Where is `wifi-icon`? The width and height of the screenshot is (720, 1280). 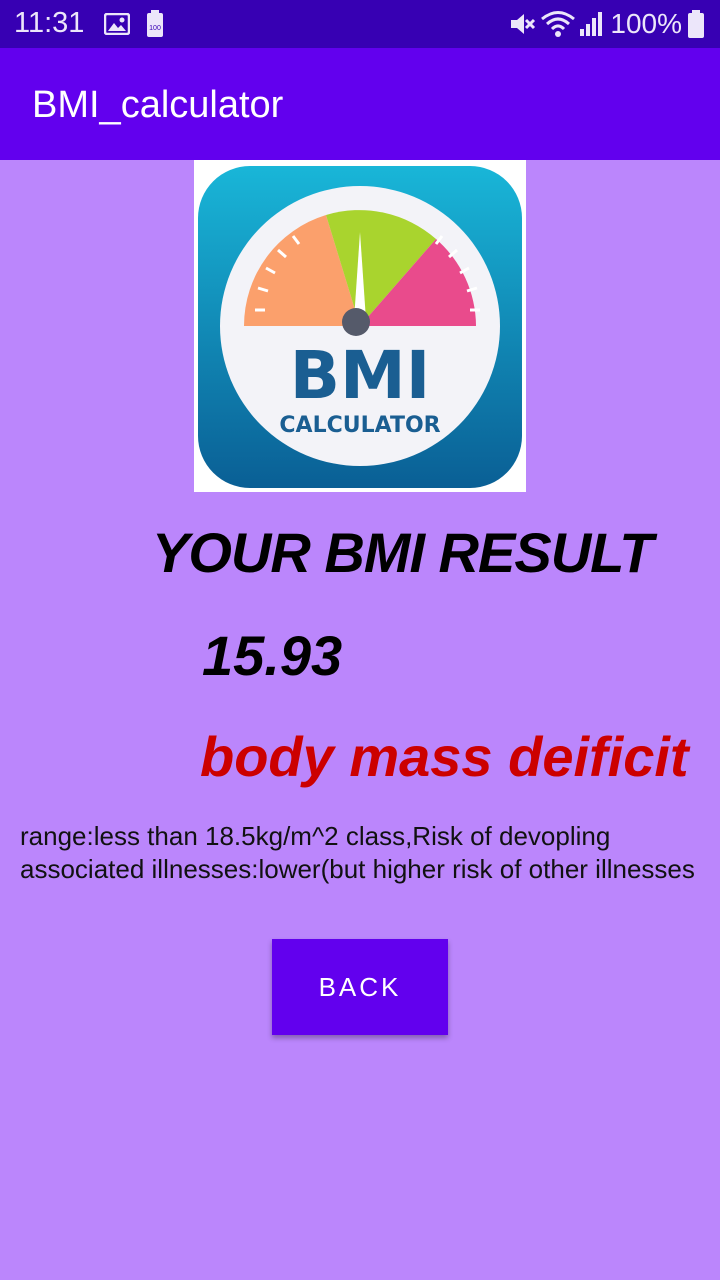 wifi-icon is located at coordinates (558, 24).